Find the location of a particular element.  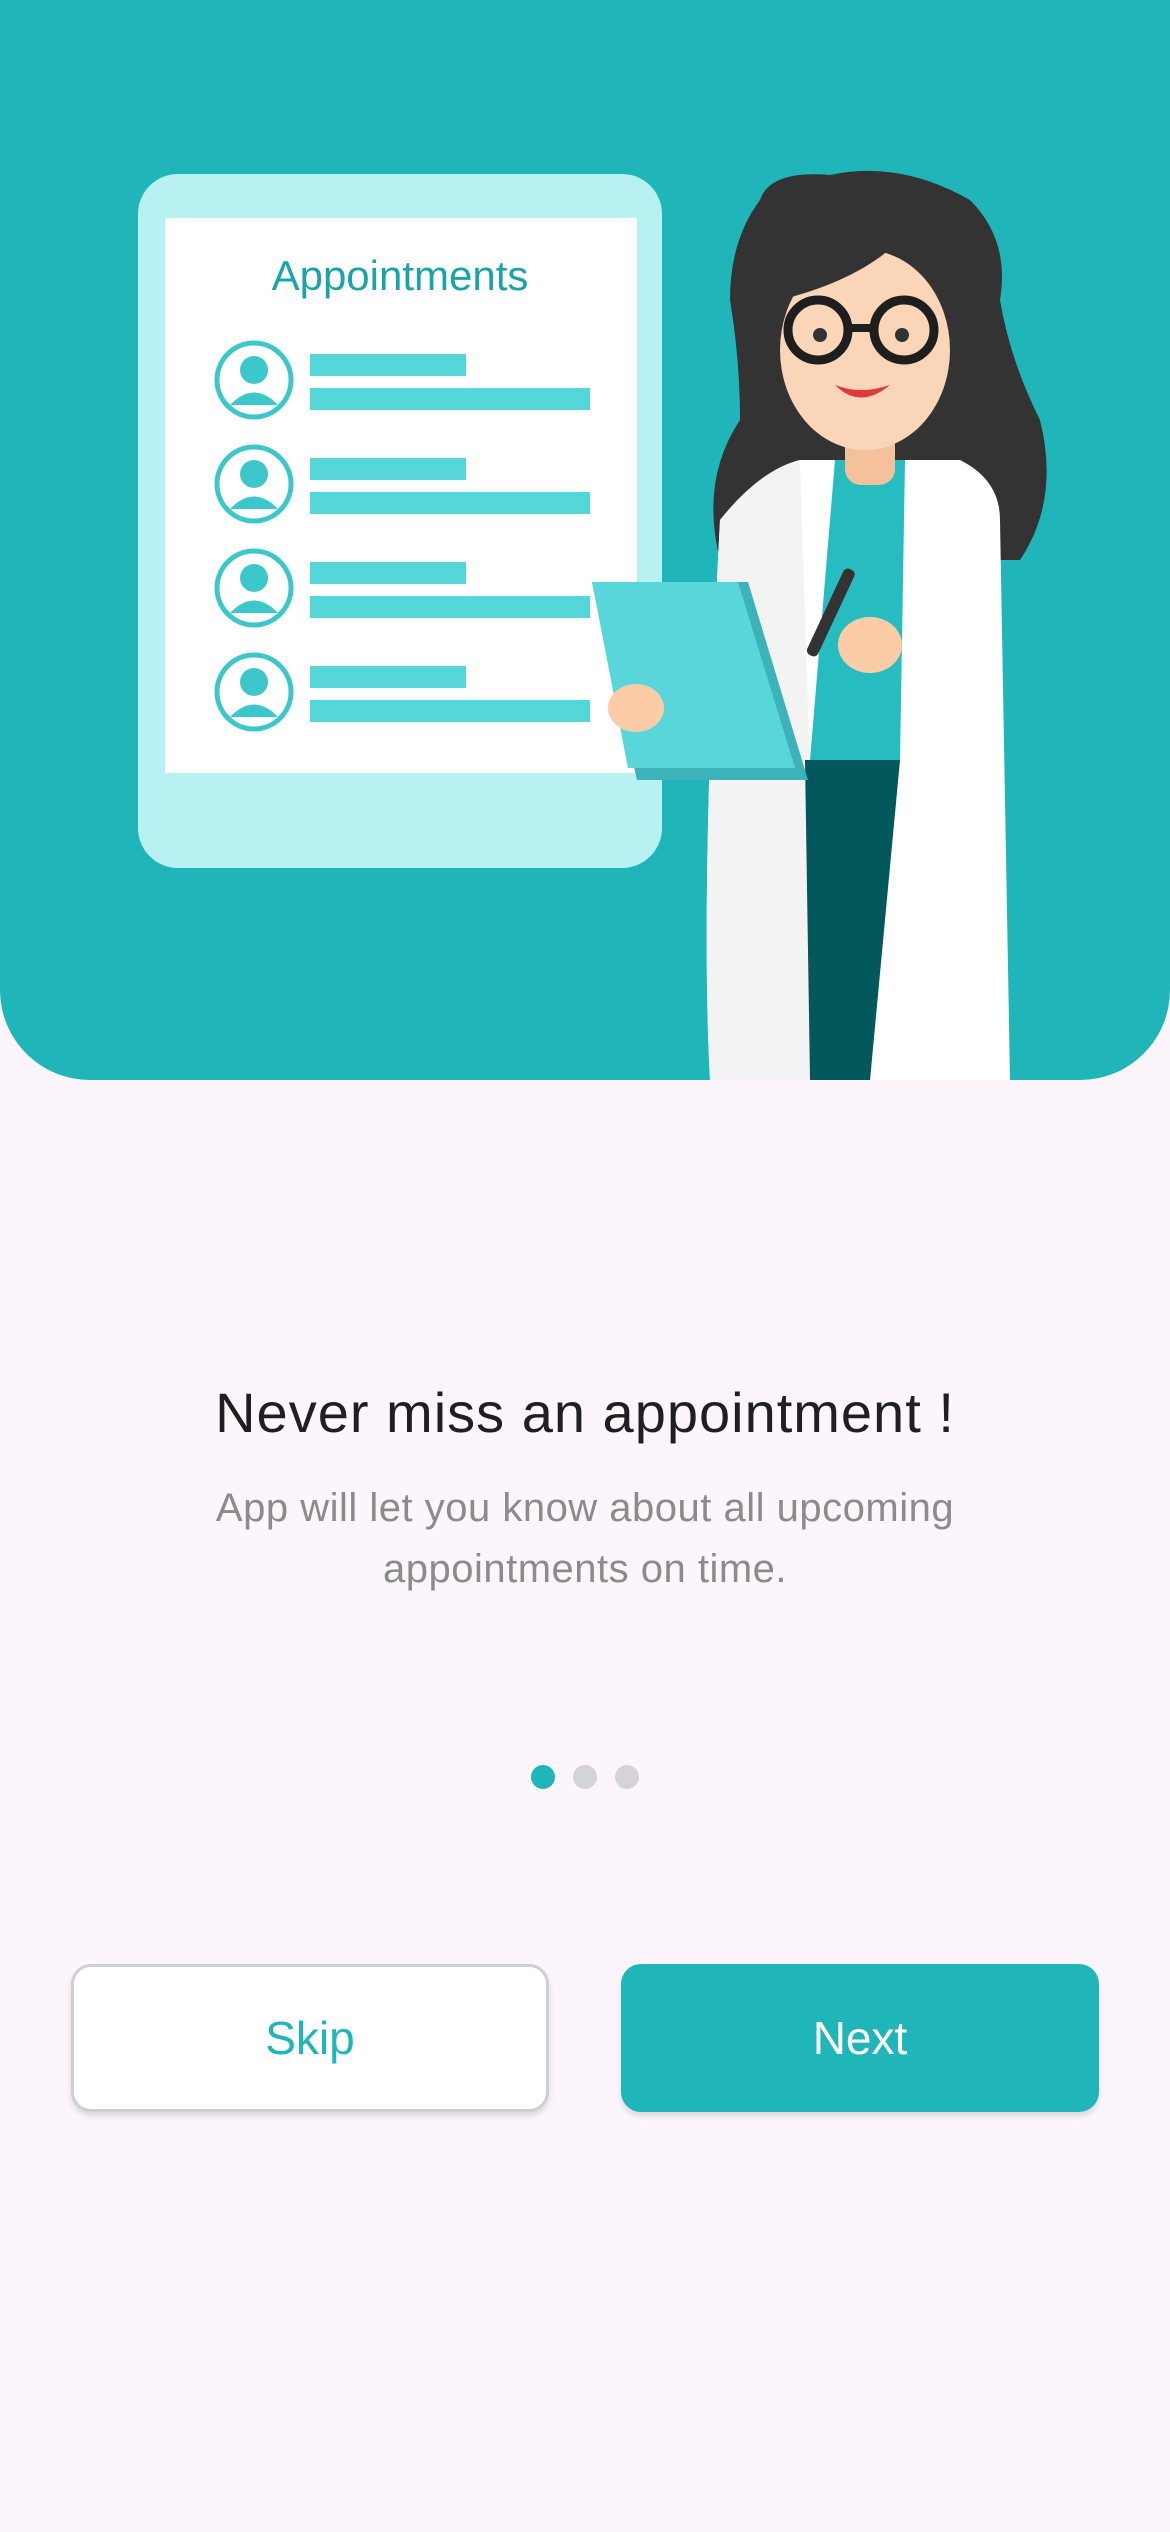

onboarding-title: Never miss an appointment ! is located at coordinates (585, 1412).